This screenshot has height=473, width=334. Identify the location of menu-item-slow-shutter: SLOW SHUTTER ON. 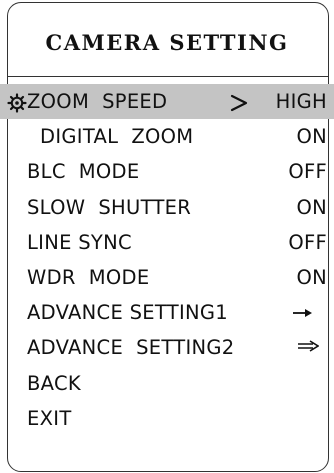
(167, 207).